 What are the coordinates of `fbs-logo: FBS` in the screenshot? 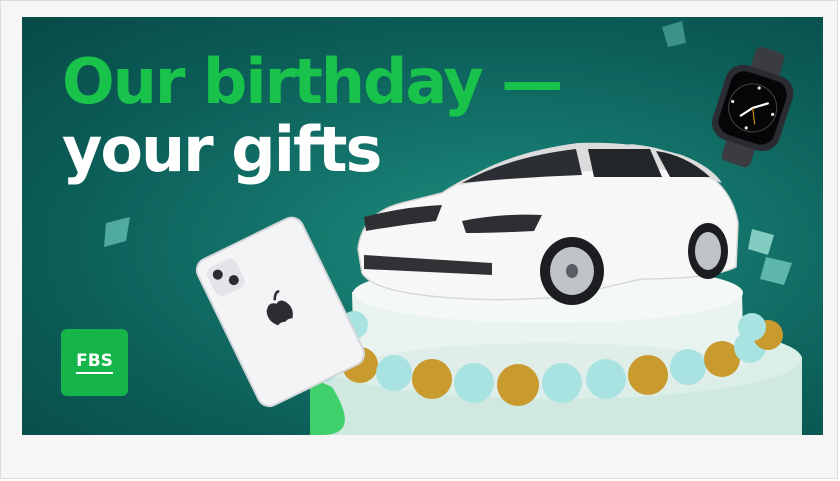 It's located at (94, 362).